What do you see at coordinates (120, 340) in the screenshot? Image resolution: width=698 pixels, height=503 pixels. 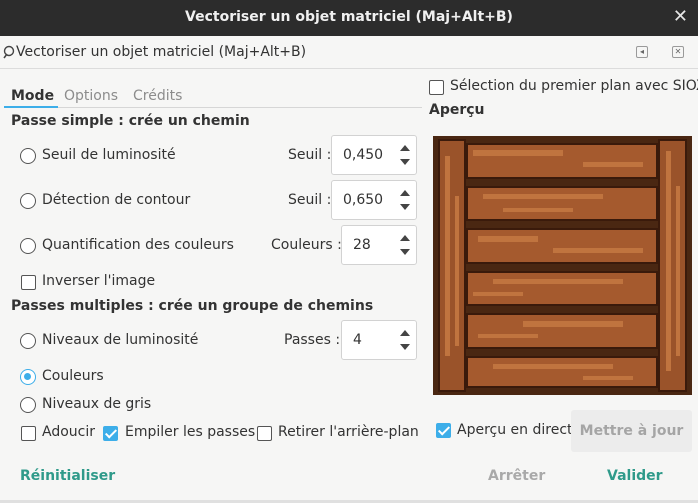 I see `brightness-steps-label: Niveaux de luminosité` at bounding box center [120, 340].